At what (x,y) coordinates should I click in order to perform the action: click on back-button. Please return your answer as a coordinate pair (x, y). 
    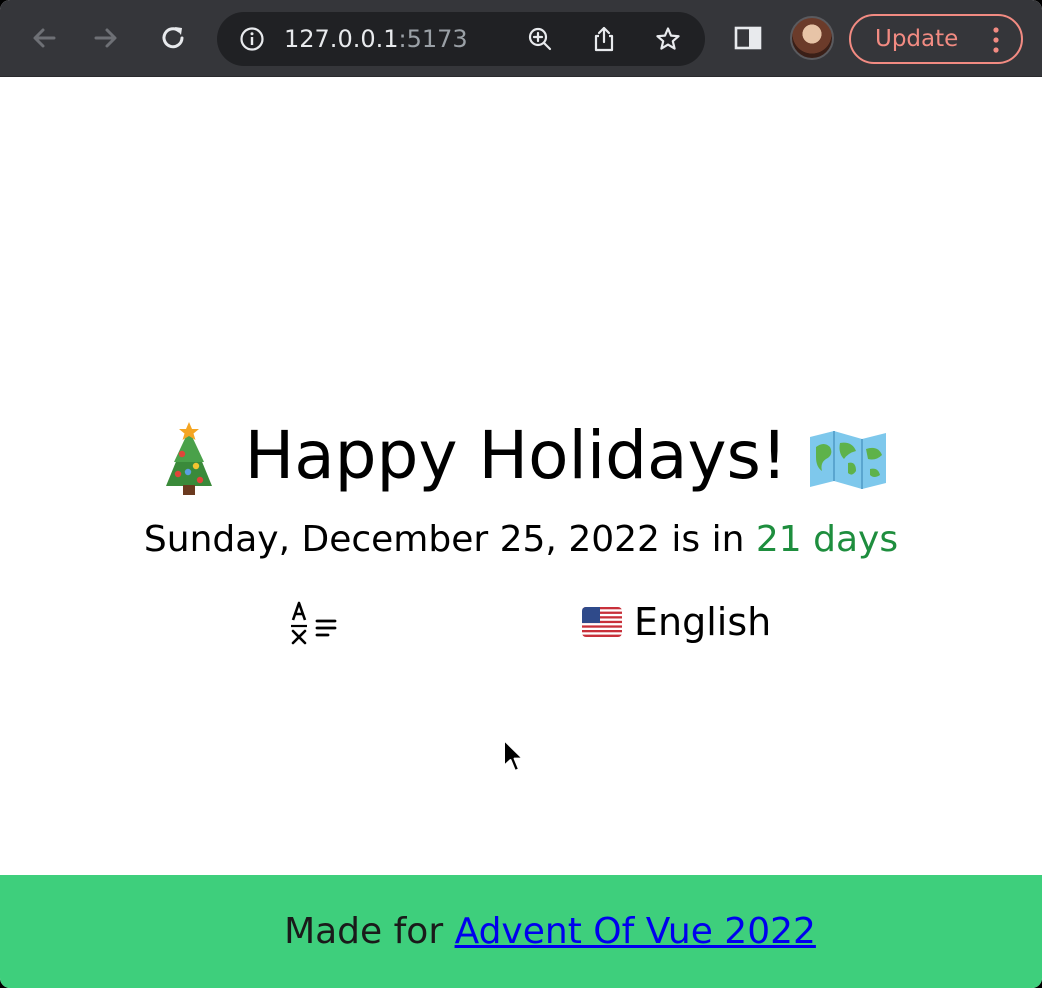
    Looking at the image, I should click on (44, 38).